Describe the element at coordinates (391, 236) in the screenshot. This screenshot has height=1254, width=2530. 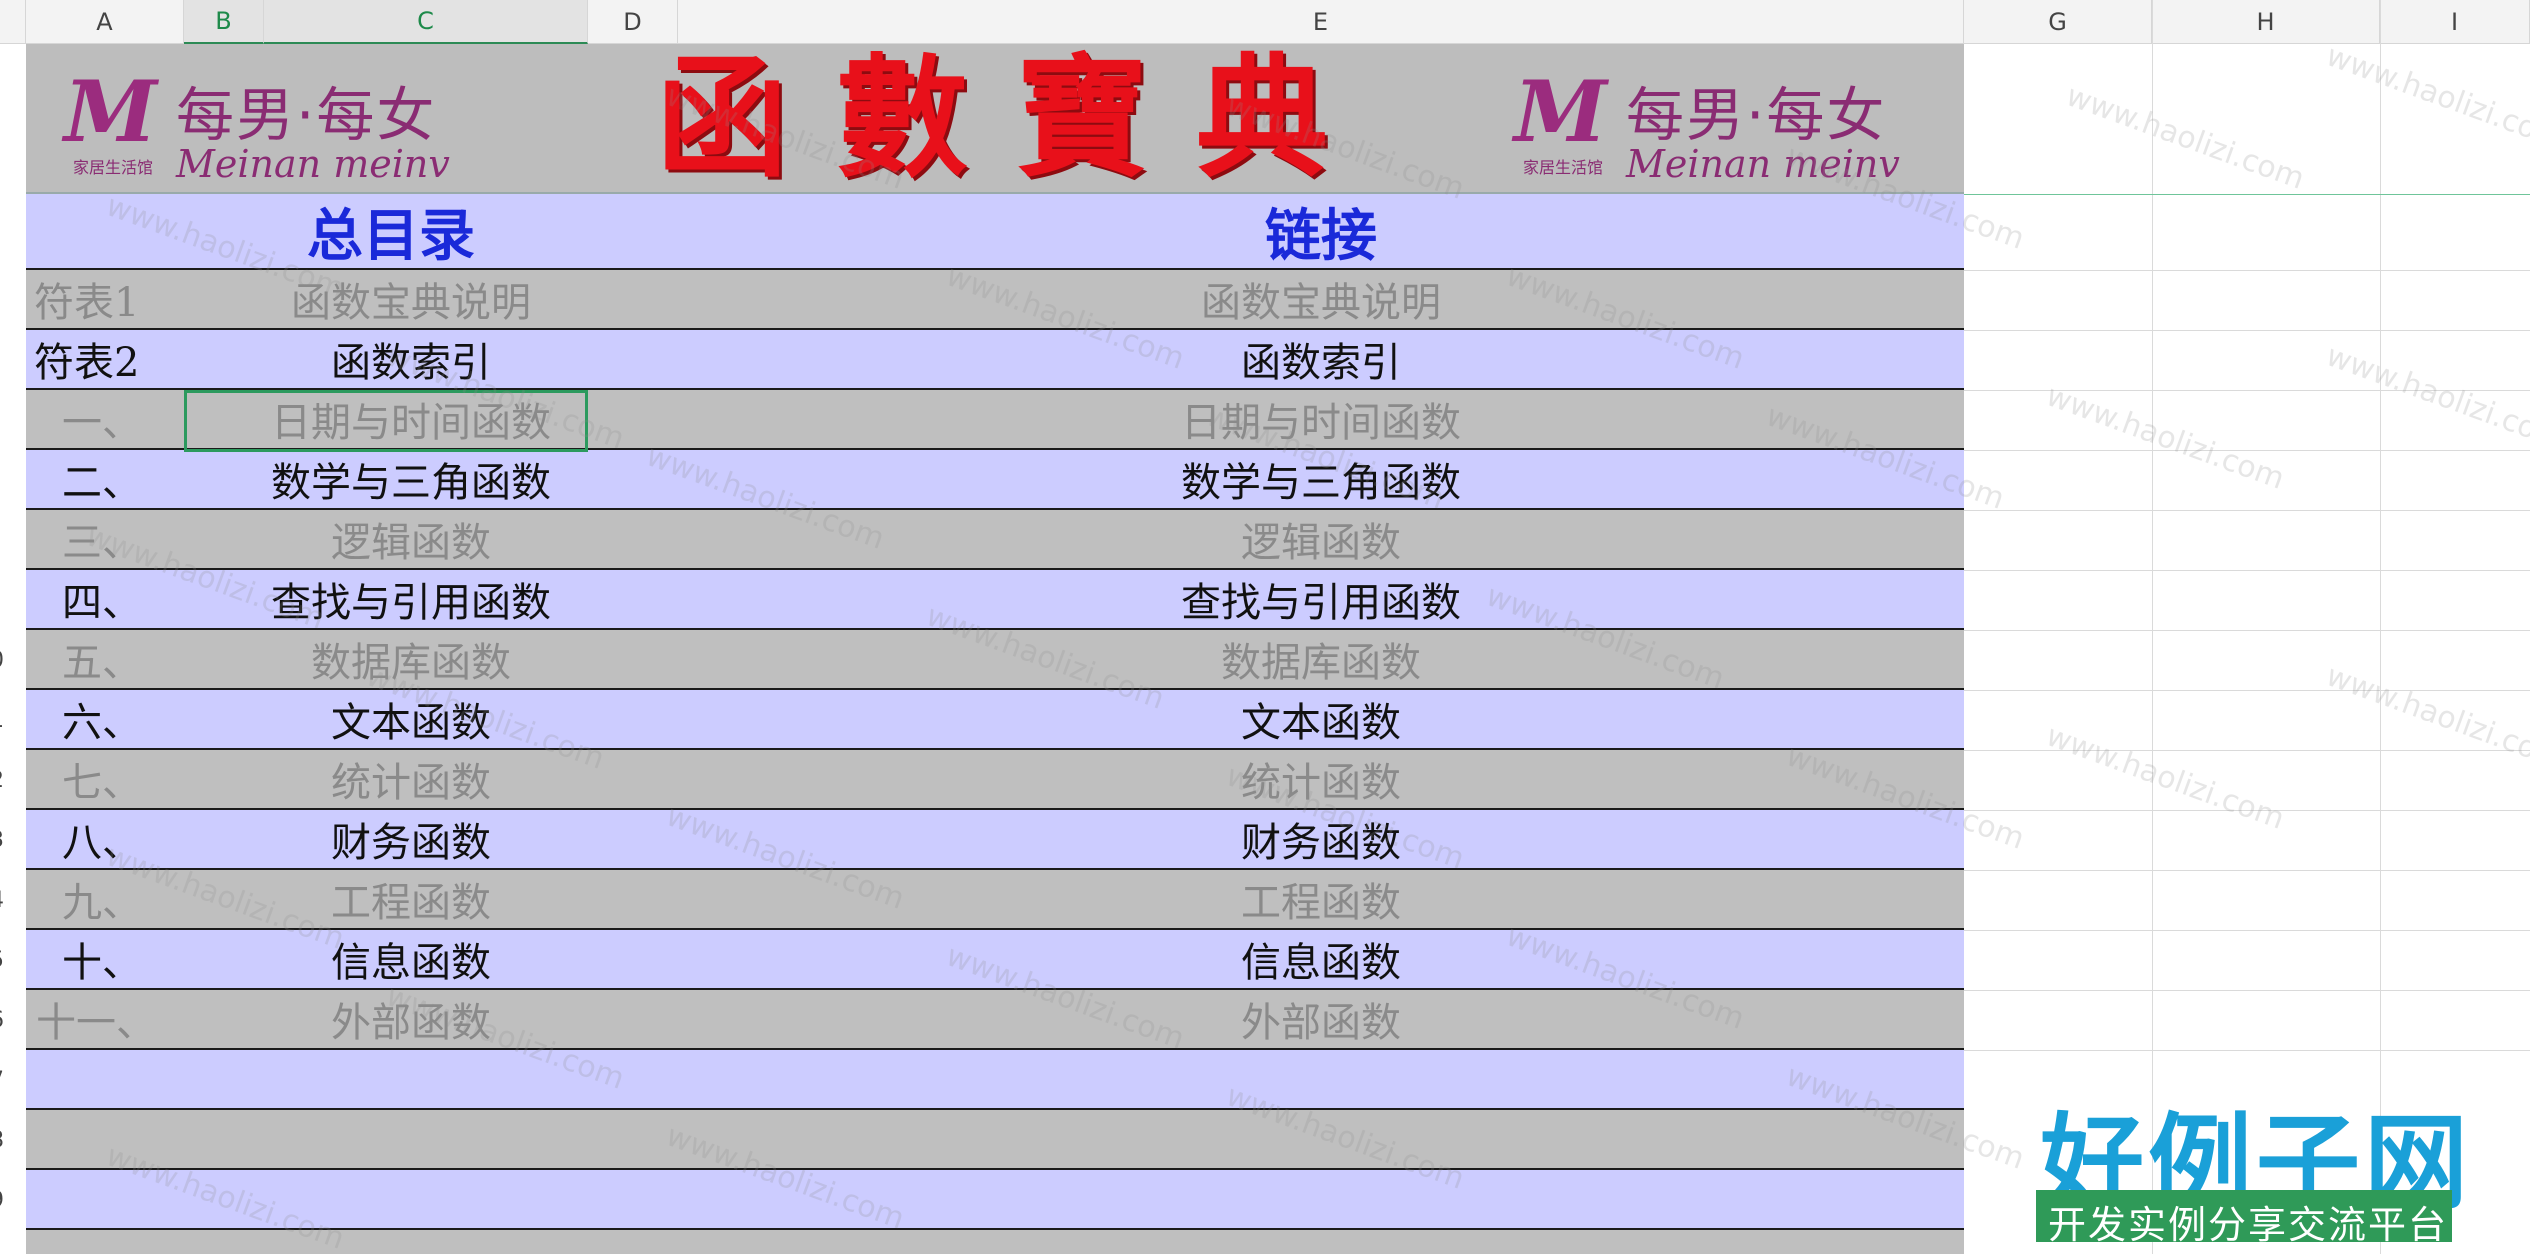
I see `toc-header-left: 总目录` at that location.